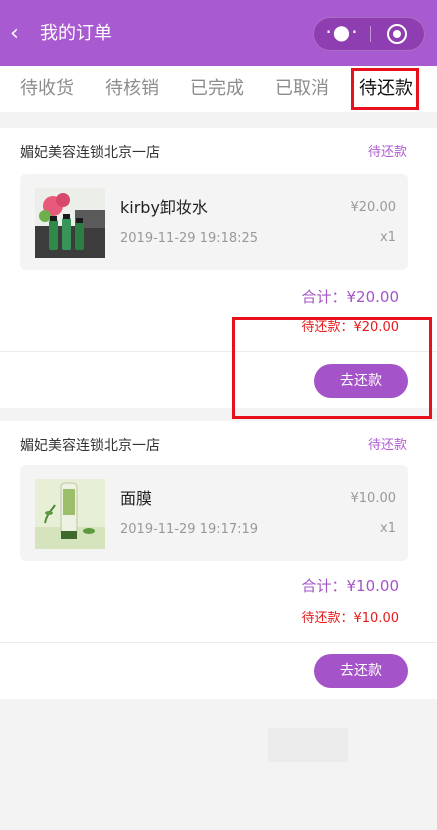 This screenshot has height=830, width=437. I want to click on product-name: 面膜, so click(136, 498).